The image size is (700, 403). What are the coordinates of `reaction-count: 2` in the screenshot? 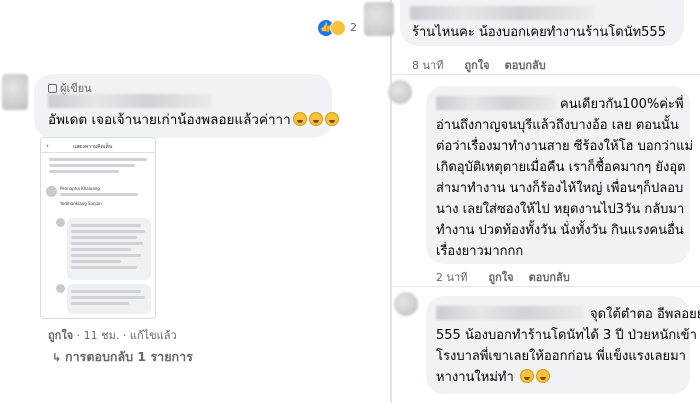 It's located at (353, 27).